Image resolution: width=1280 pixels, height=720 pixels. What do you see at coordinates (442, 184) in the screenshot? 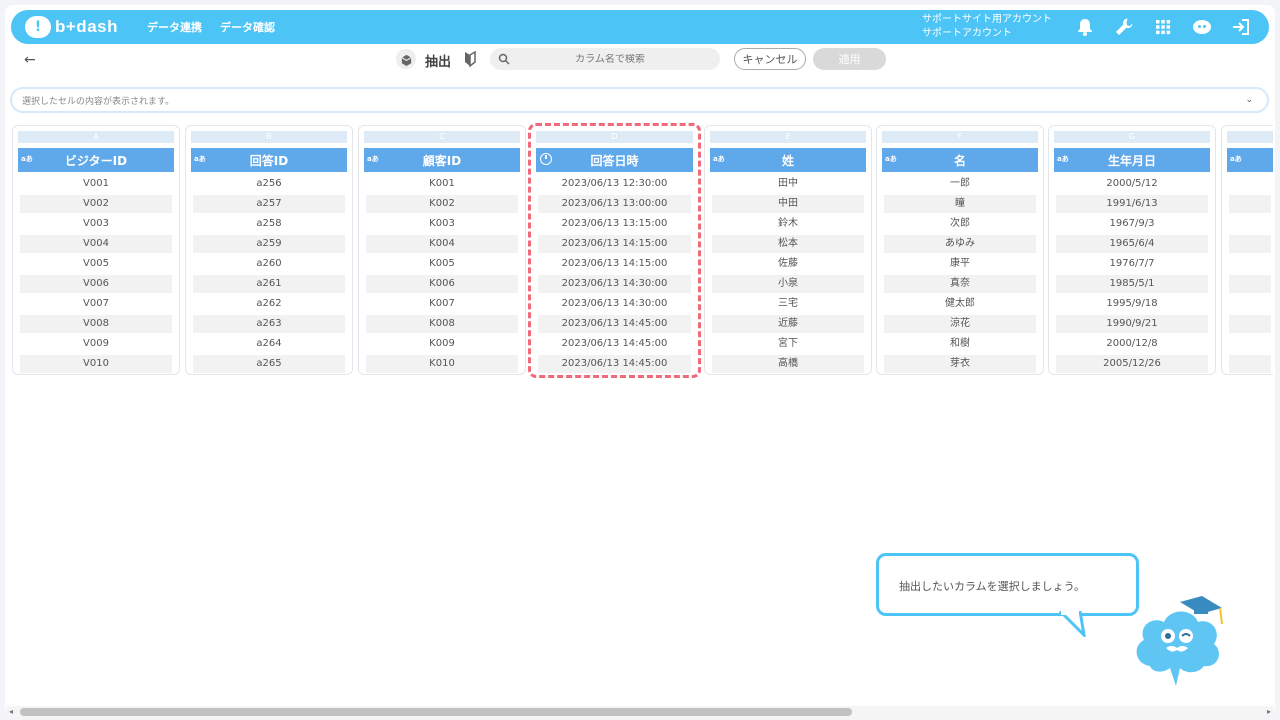
I see `table-cell: K001` at bounding box center [442, 184].